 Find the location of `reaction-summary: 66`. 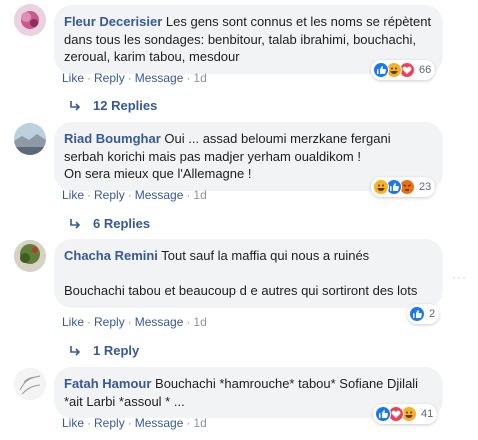

reaction-summary: 66 is located at coordinates (403, 70).